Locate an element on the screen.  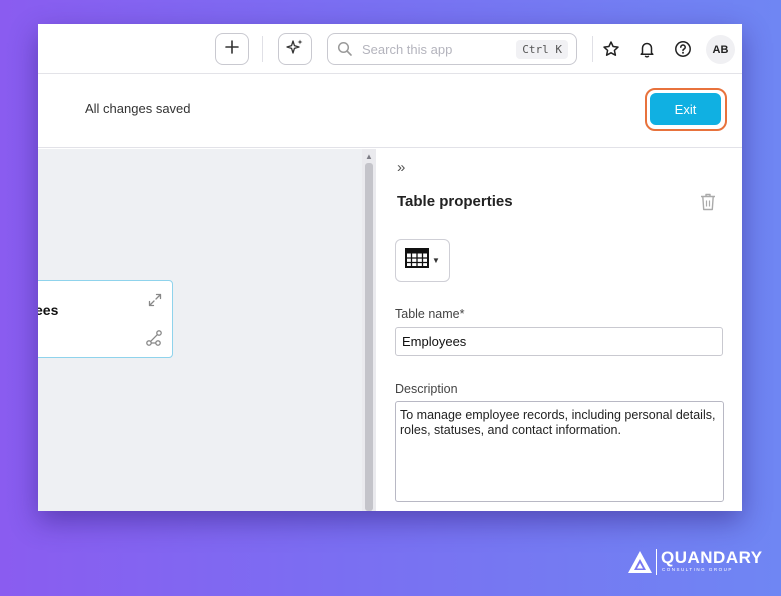
panel-scrollbar: ▲ is located at coordinates (369, 330).